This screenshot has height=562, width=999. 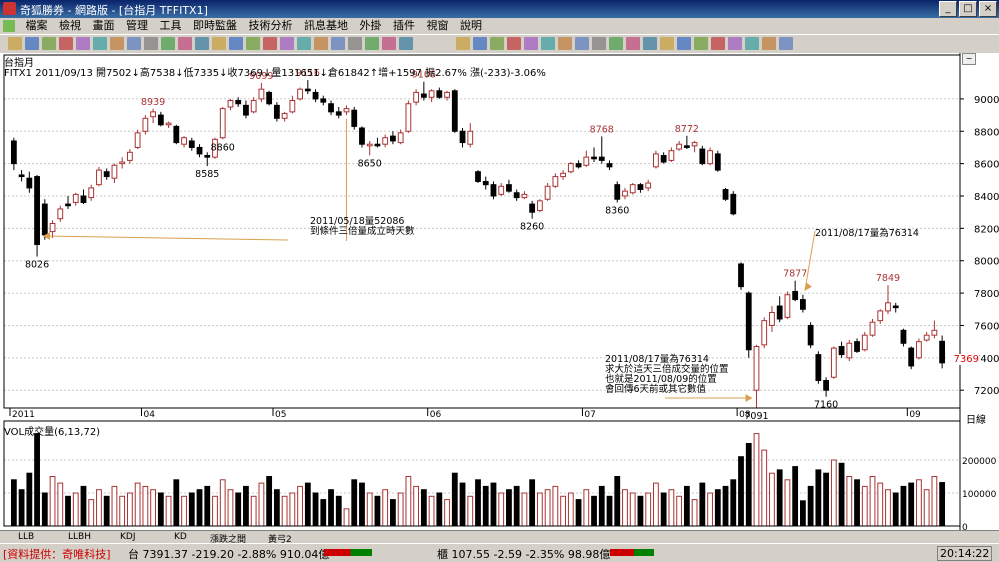 I want to click on annotation-may18-line2: 到條件三倍量成立時天數, so click(x=362, y=231).